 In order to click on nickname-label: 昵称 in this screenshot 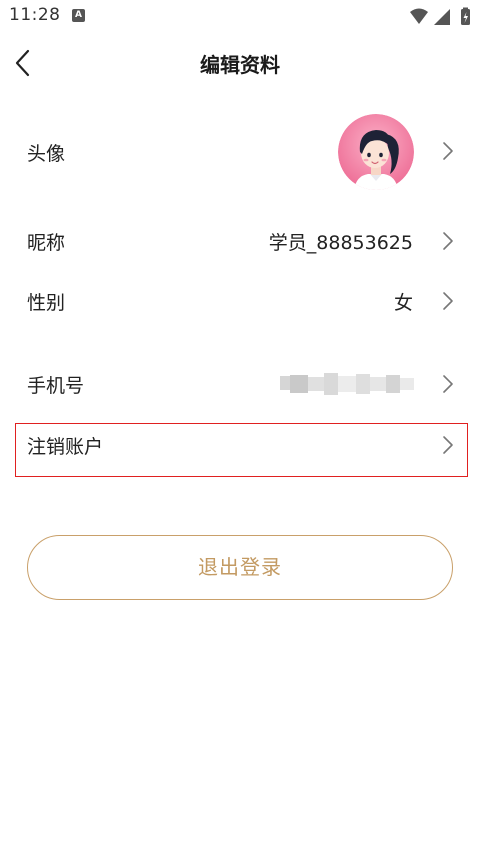, I will do `click(46, 243)`.